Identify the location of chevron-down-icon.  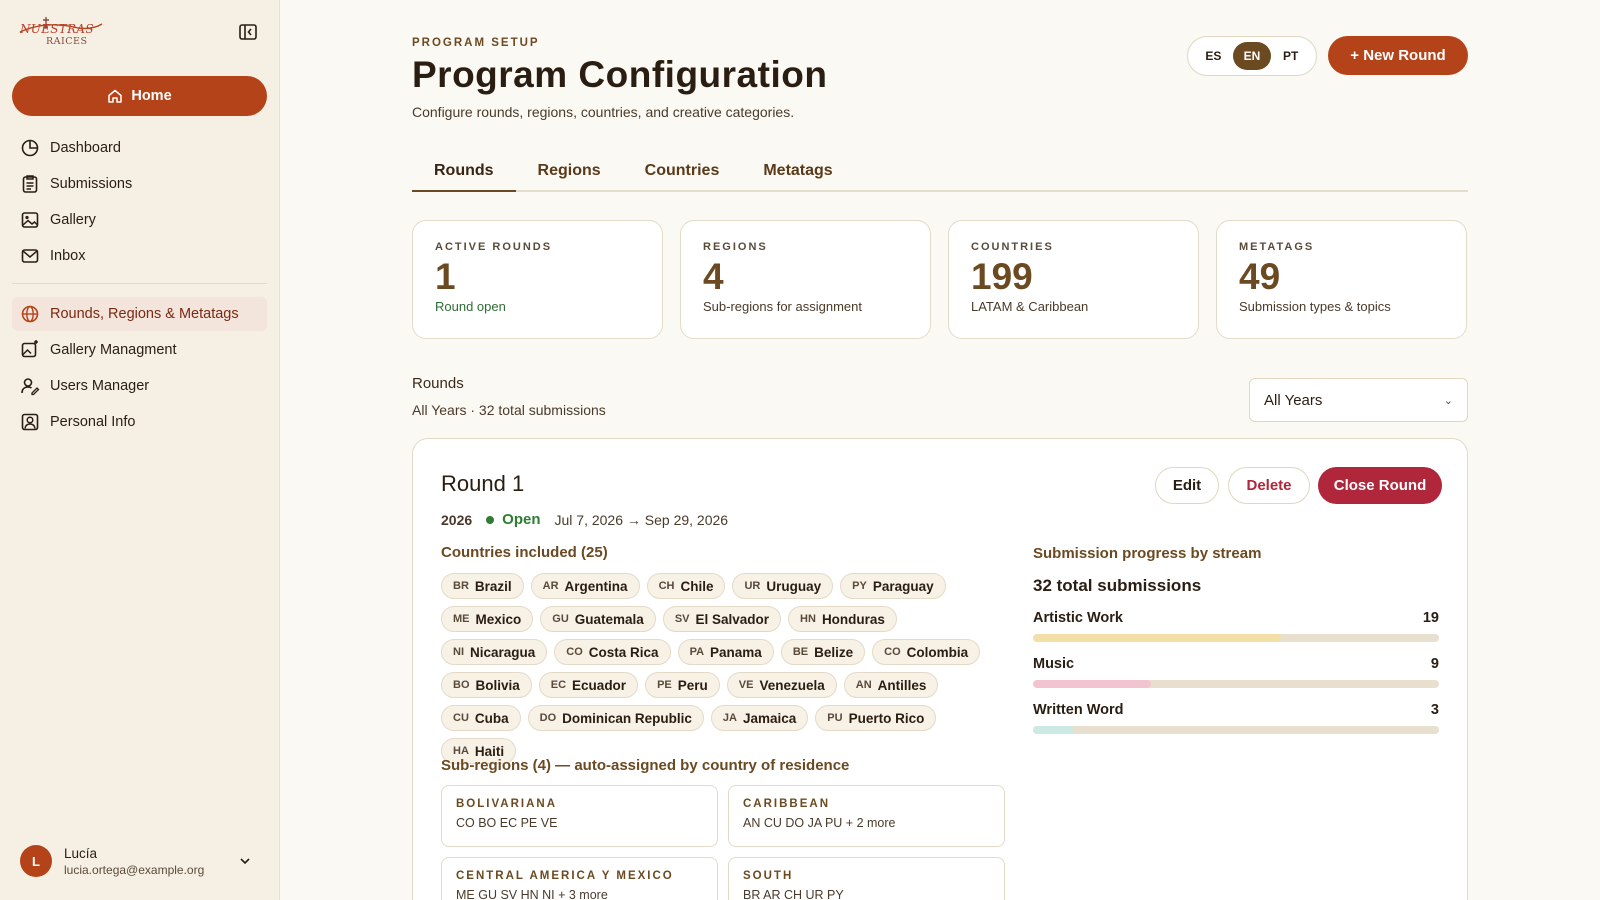
(245, 861).